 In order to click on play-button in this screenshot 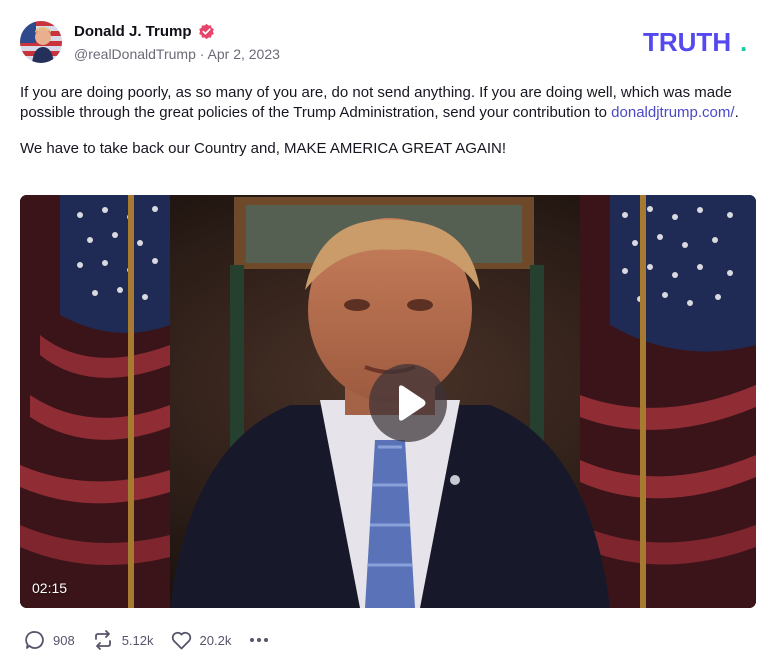, I will do `click(408, 403)`.